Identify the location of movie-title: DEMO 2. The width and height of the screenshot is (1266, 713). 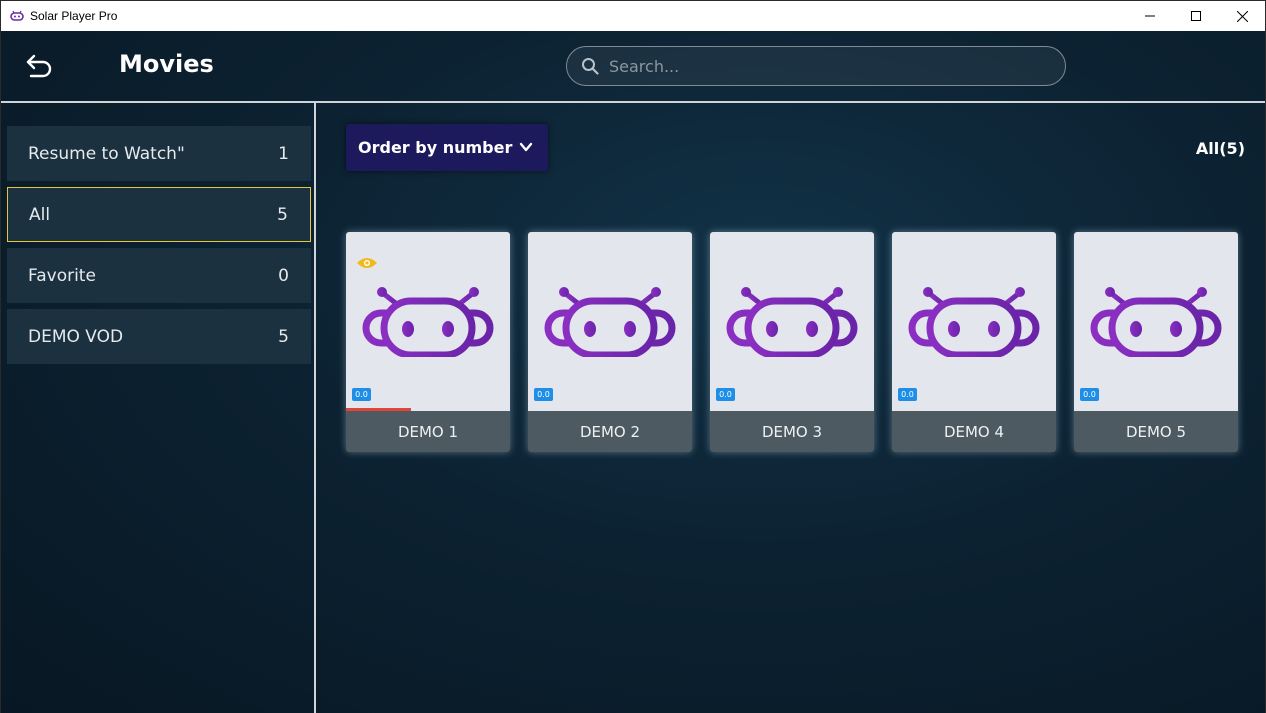
(610, 431).